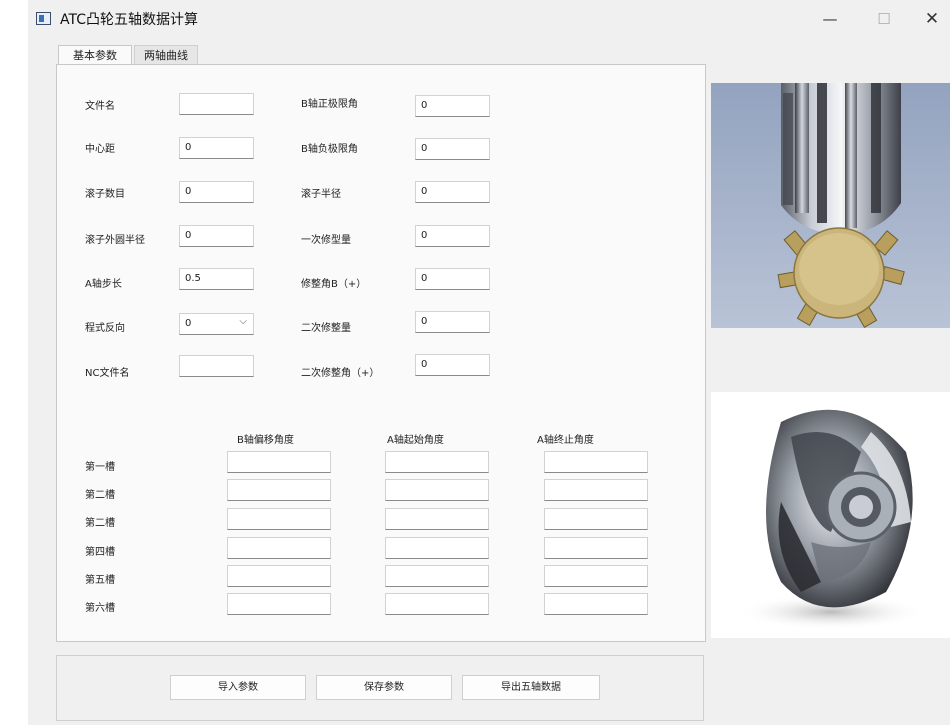  What do you see at coordinates (216, 324) in the screenshot?
I see `program-reverse-select: 0 ⌵` at bounding box center [216, 324].